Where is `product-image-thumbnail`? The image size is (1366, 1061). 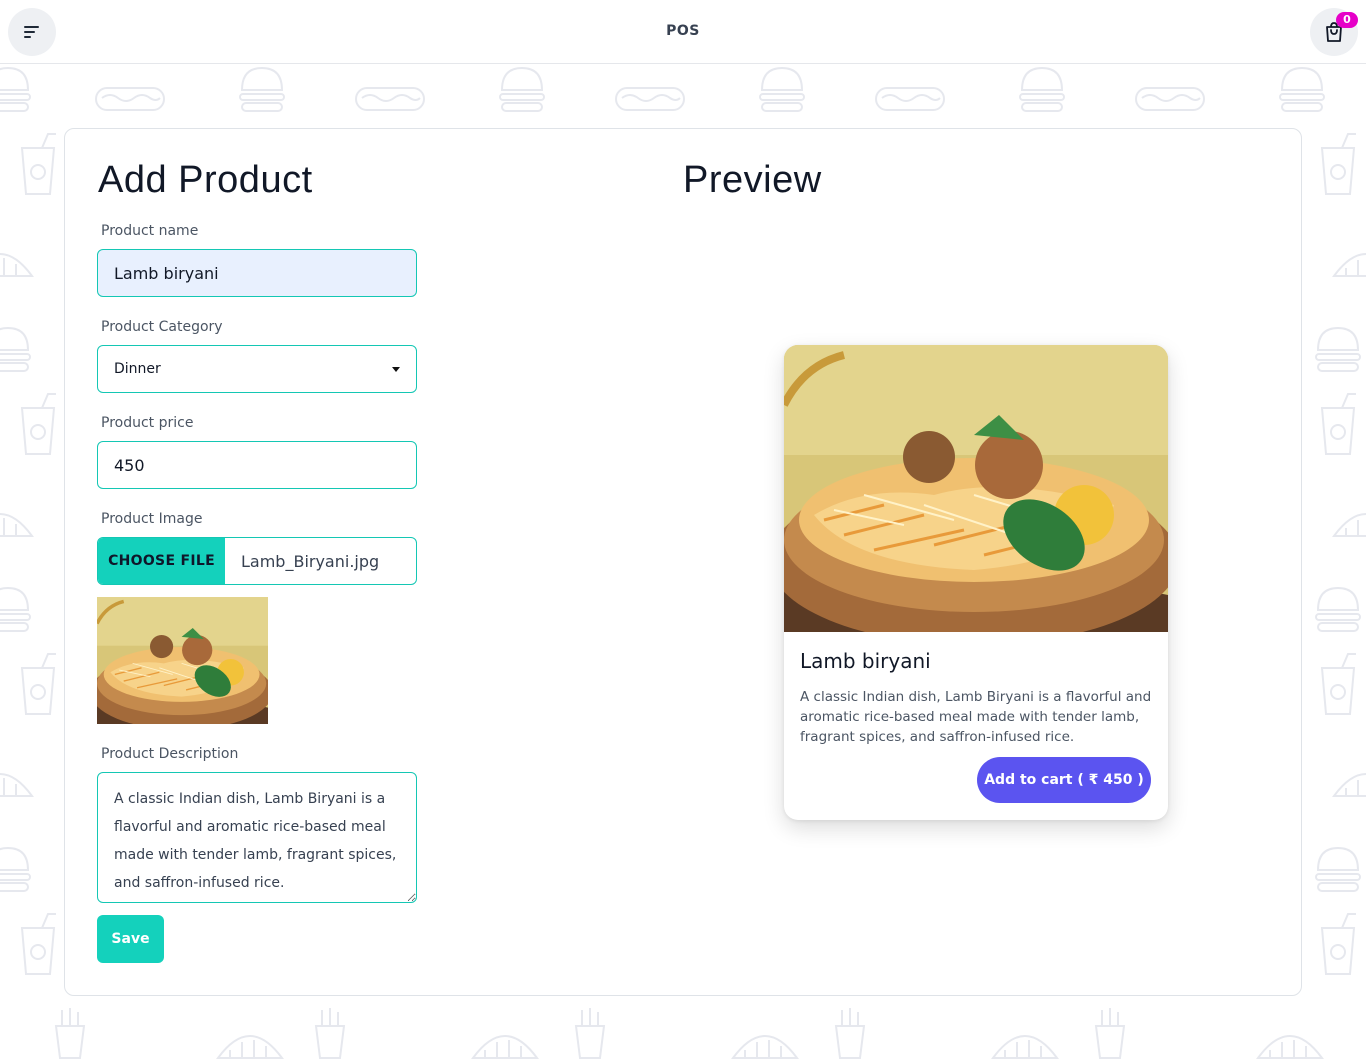
product-image-thumbnail is located at coordinates (182, 660).